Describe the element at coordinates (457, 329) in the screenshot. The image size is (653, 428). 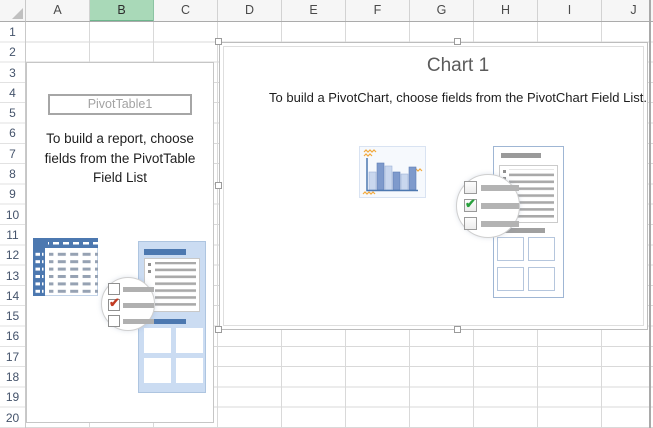
I see `chart-handle-bottom-center` at that location.